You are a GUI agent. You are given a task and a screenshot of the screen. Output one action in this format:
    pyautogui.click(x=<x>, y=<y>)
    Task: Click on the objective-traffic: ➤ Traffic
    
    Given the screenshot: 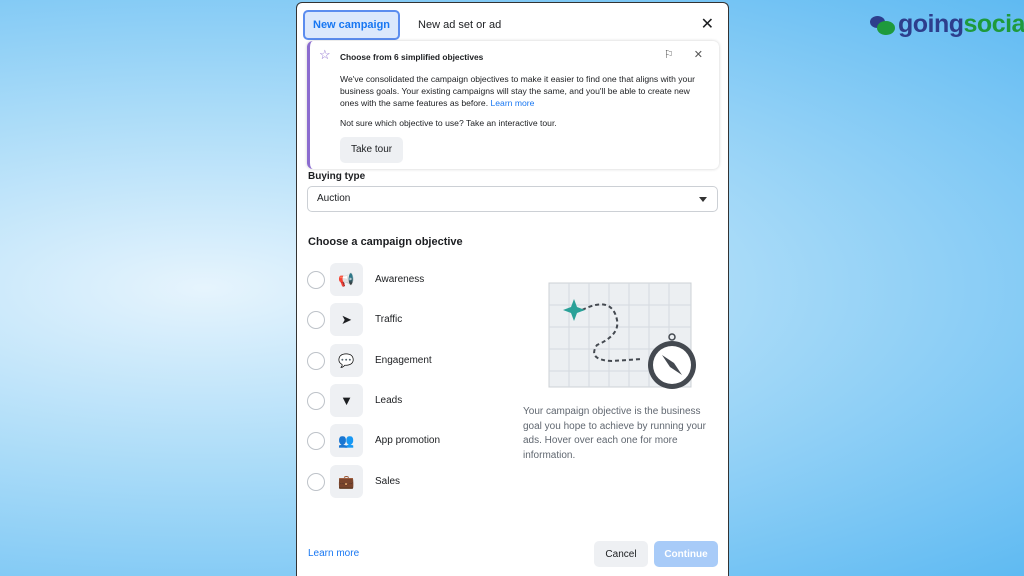 What is the action you would take?
    pyautogui.click(x=354, y=319)
    